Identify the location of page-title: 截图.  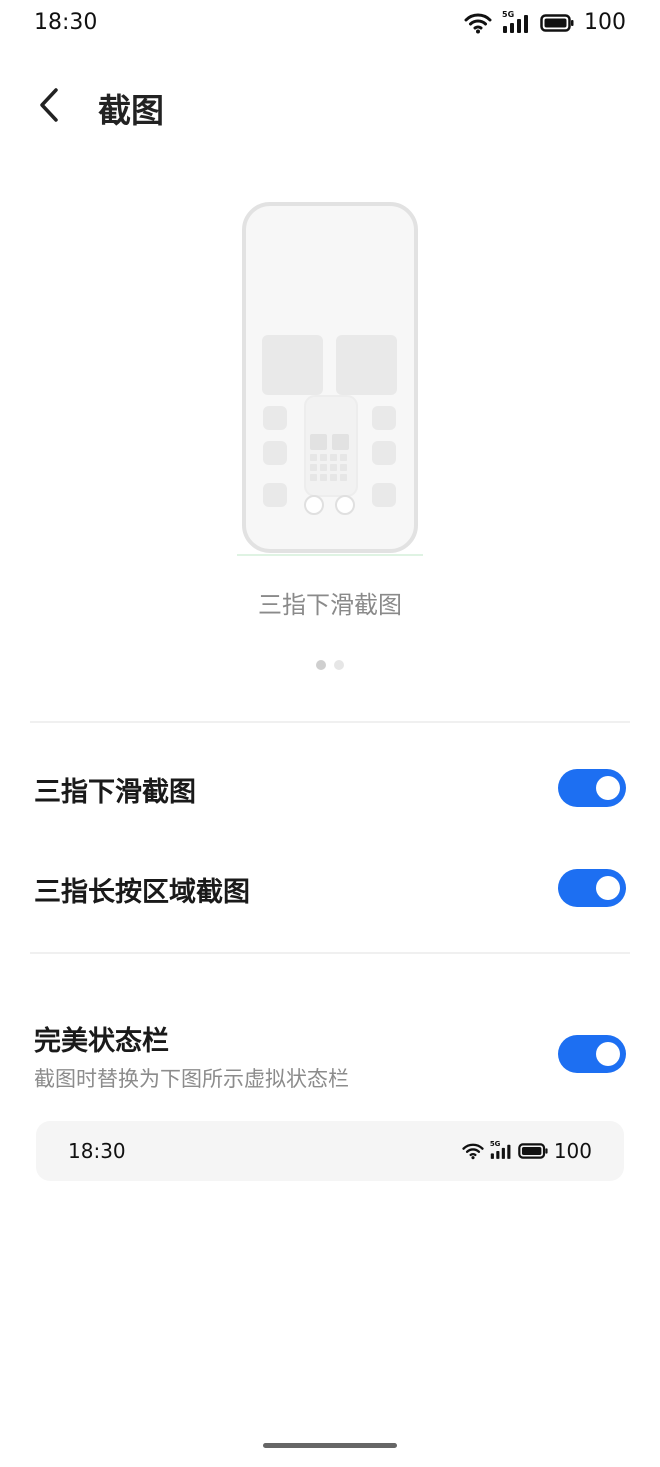
(131, 110).